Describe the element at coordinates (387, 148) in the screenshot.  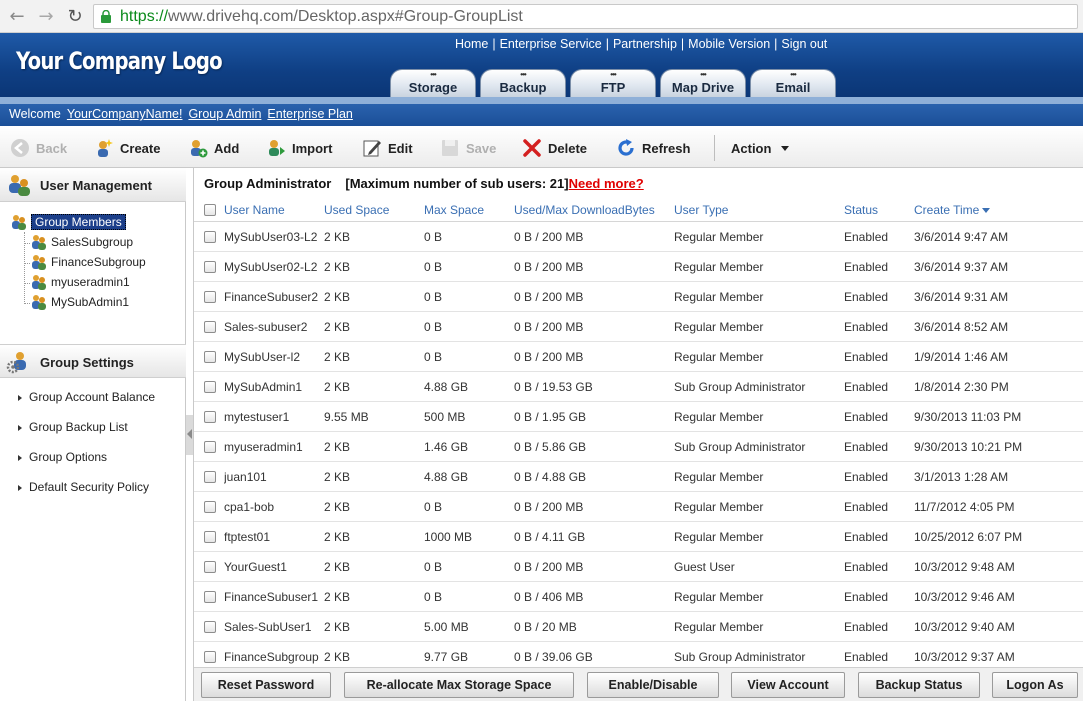
I see `edit-button: Edit` at that location.